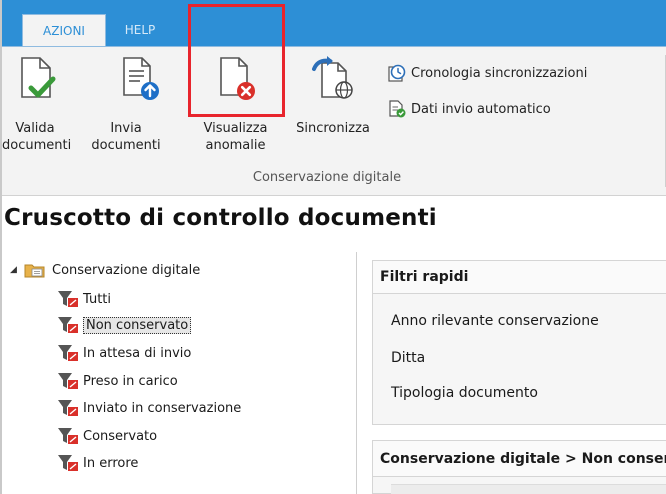  I want to click on expand-caret-icon: ◢, so click(17, 270).